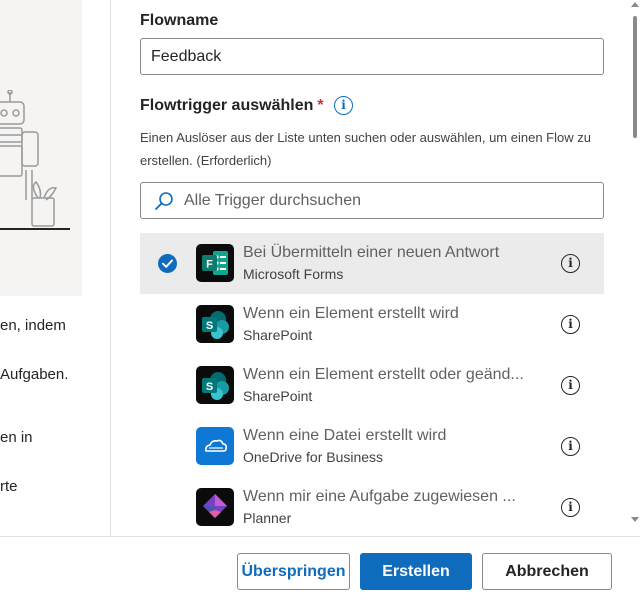 This screenshot has width=640, height=601. What do you see at coordinates (293, 274) in the screenshot?
I see `trigger-connector: Microsoft Forms` at bounding box center [293, 274].